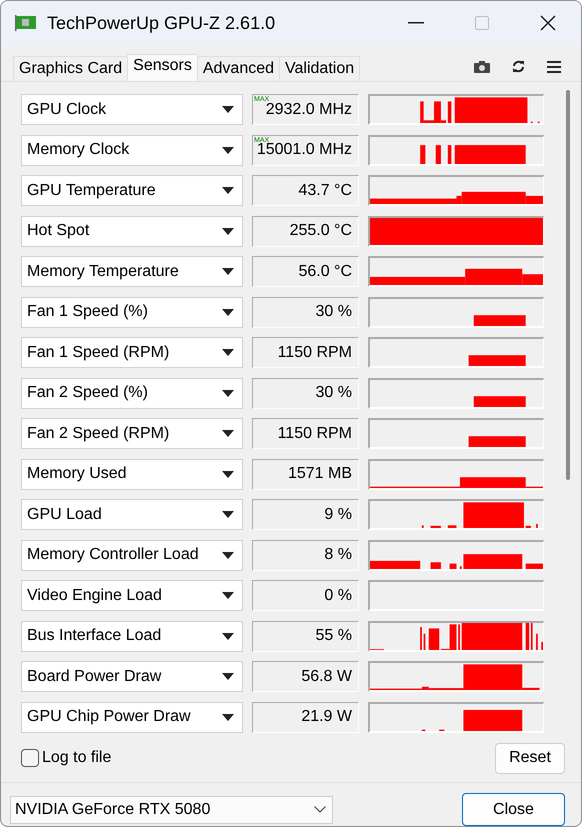  I want to click on graphics-card-icon, so click(26, 23).